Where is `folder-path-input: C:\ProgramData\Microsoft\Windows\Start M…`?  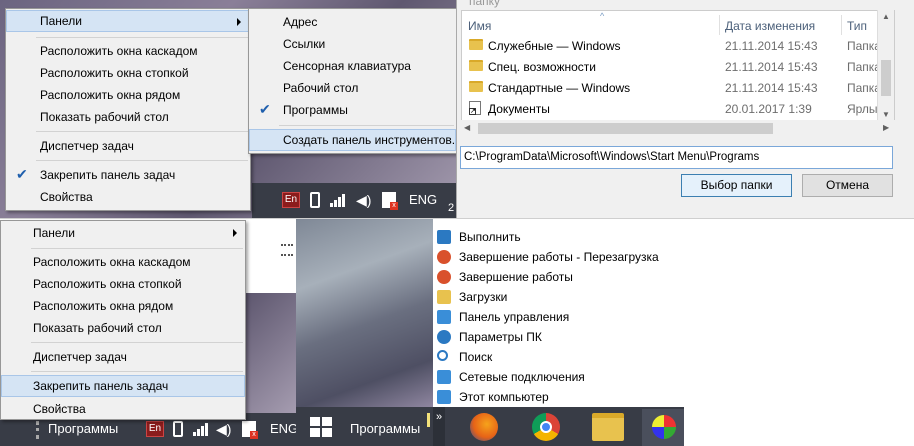
folder-path-input: C:\ProgramData\Microsoft\Windows\Start M… is located at coordinates (676, 157).